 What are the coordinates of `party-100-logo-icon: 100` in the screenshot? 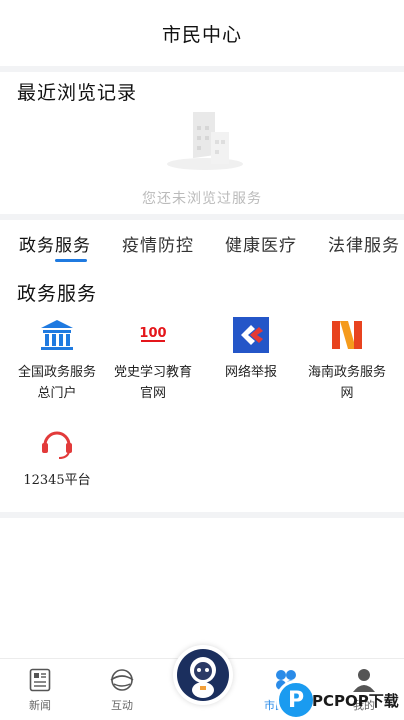 It's located at (153, 335).